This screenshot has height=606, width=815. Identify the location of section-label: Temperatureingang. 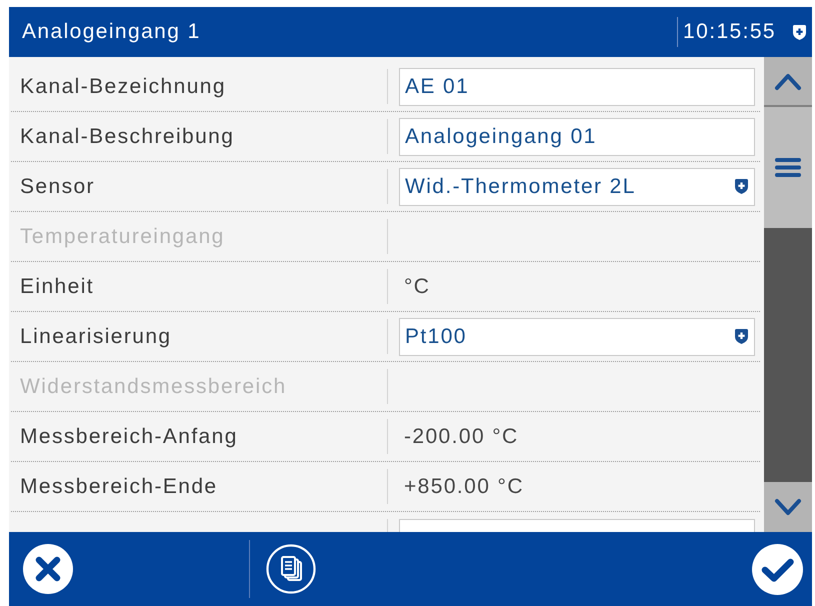
(122, 236).